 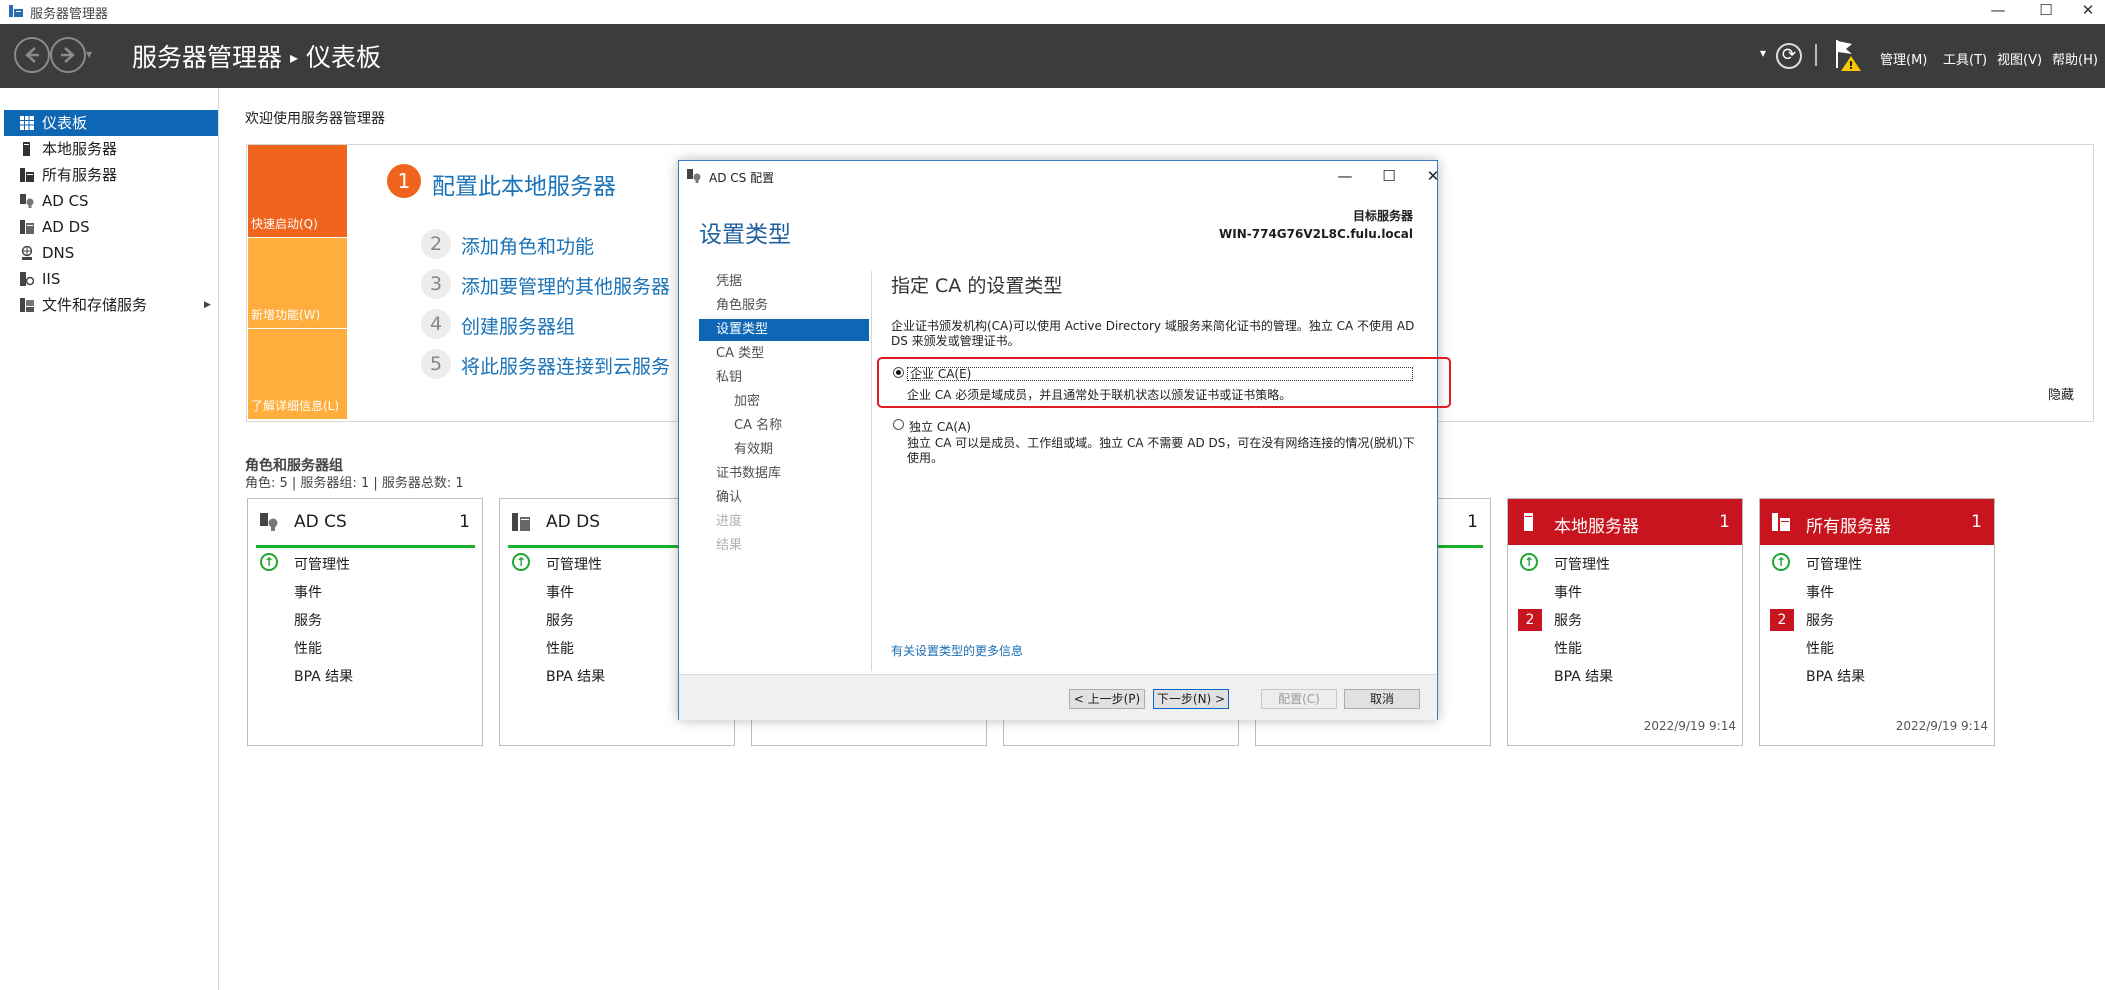 I want to click on menu-view: 视图(V), so click(x=2019, y=58).